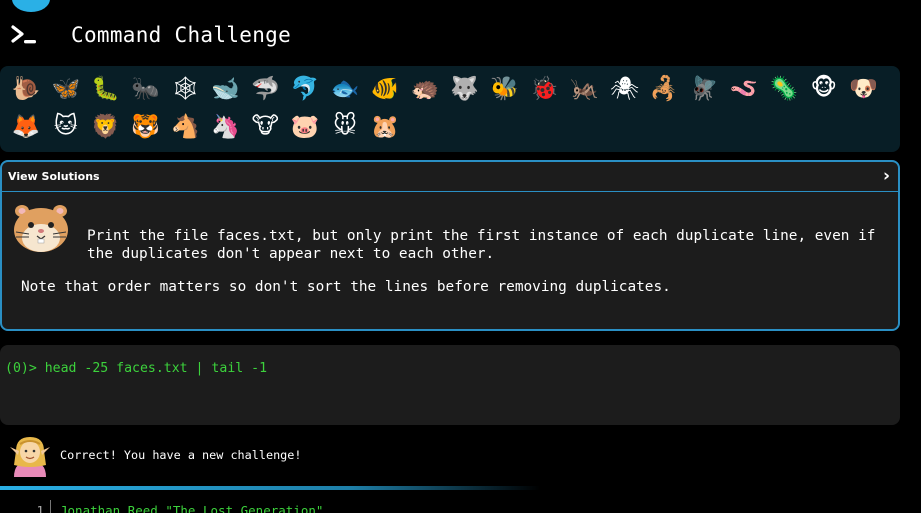 The width and height of the screenshot is (921, 513). What do you see at coordinates (186, 88) in the screenshot?
I see `spider-web-icon: 🕸` at bounding box center [186, 88].